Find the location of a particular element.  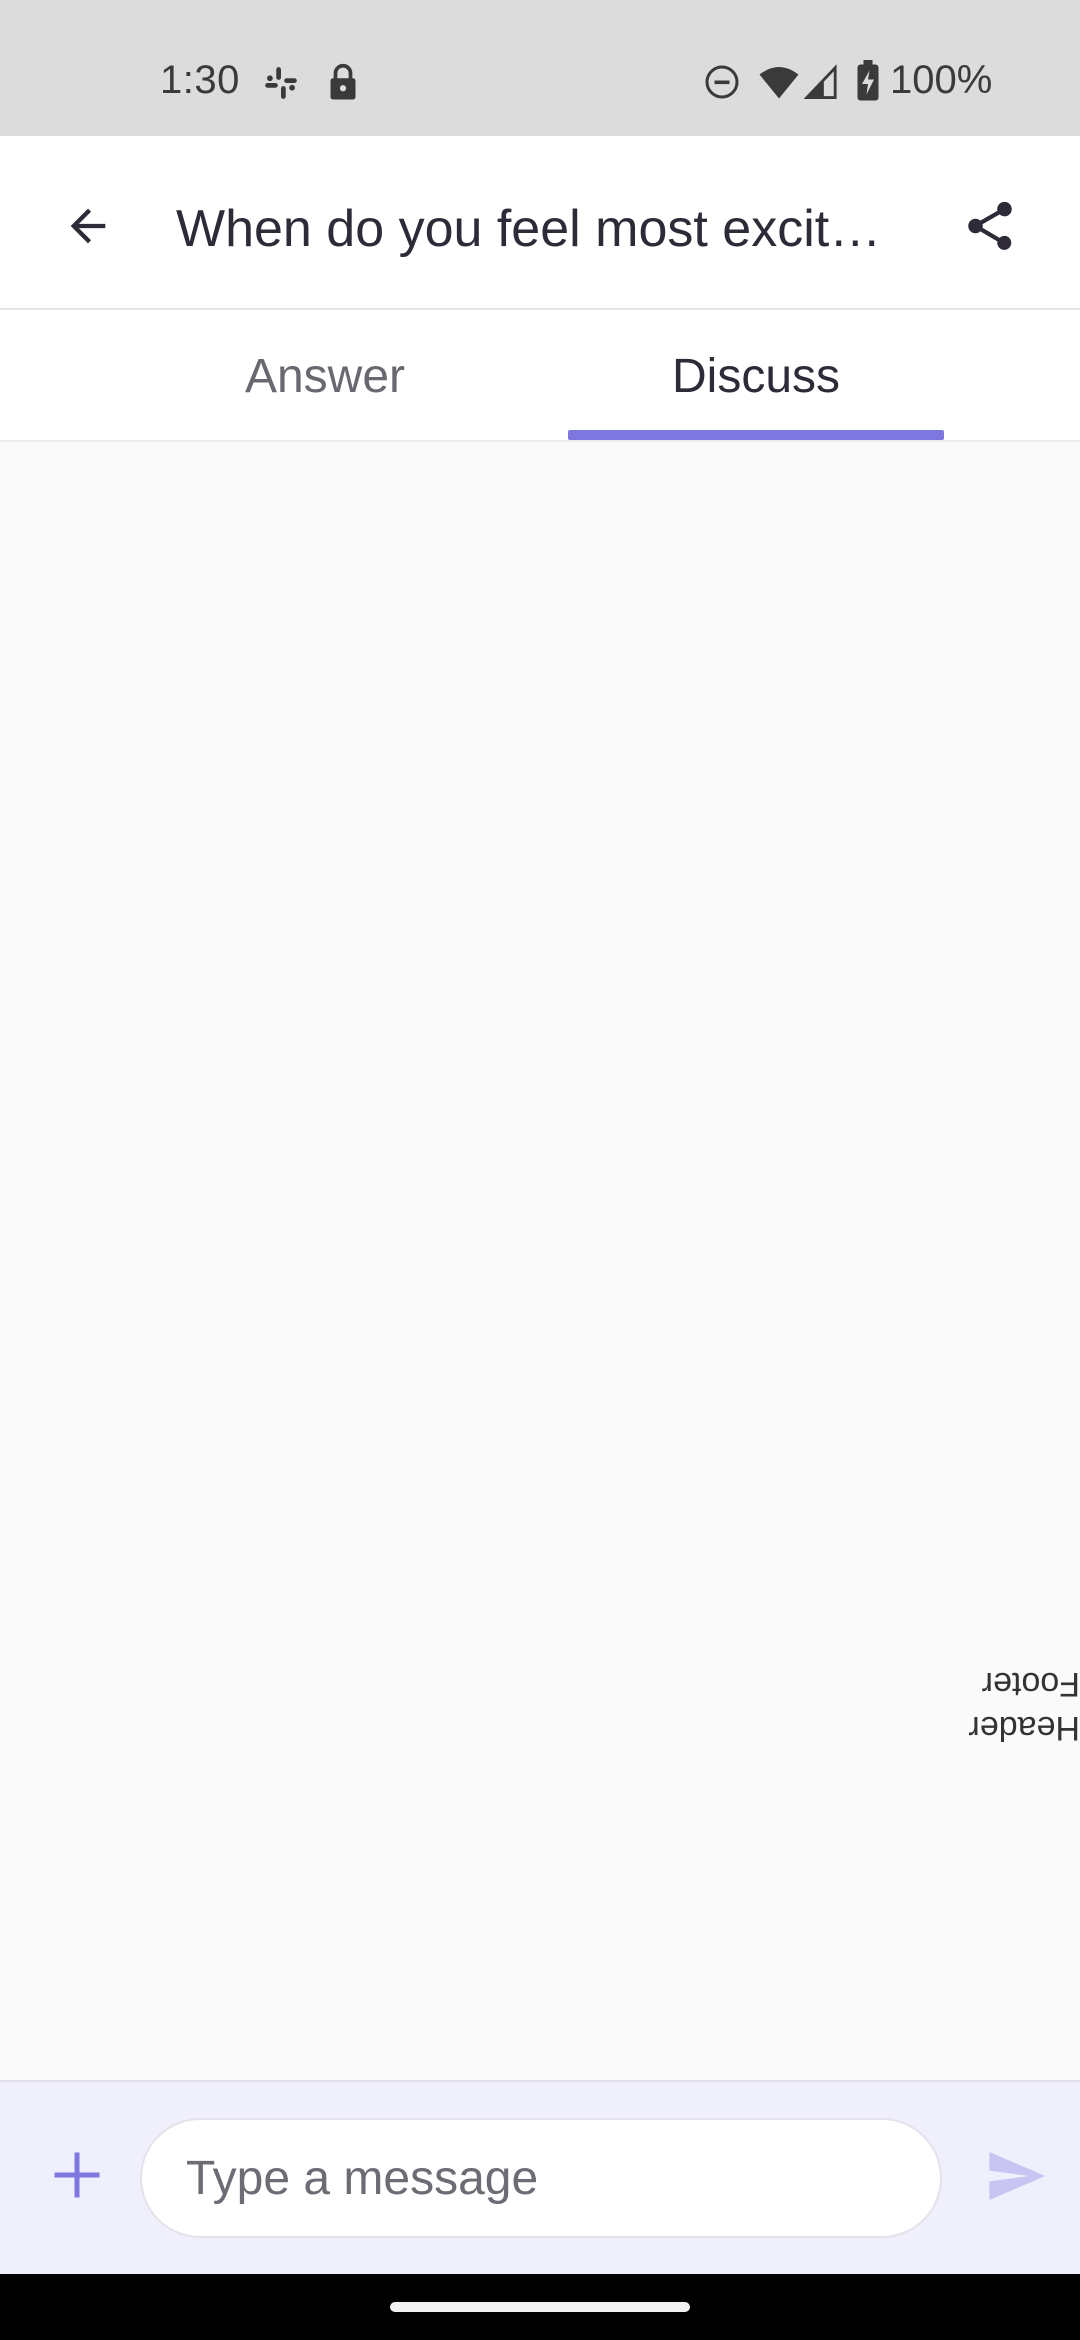

slack-icon is located at coordinates (281, 83).